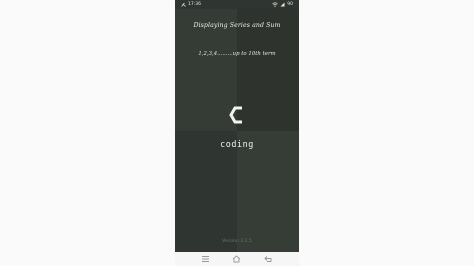  Describe the element at coordinates (237, 241) in the screenshot. I see `version-label: Version 3.2.5` at that location.